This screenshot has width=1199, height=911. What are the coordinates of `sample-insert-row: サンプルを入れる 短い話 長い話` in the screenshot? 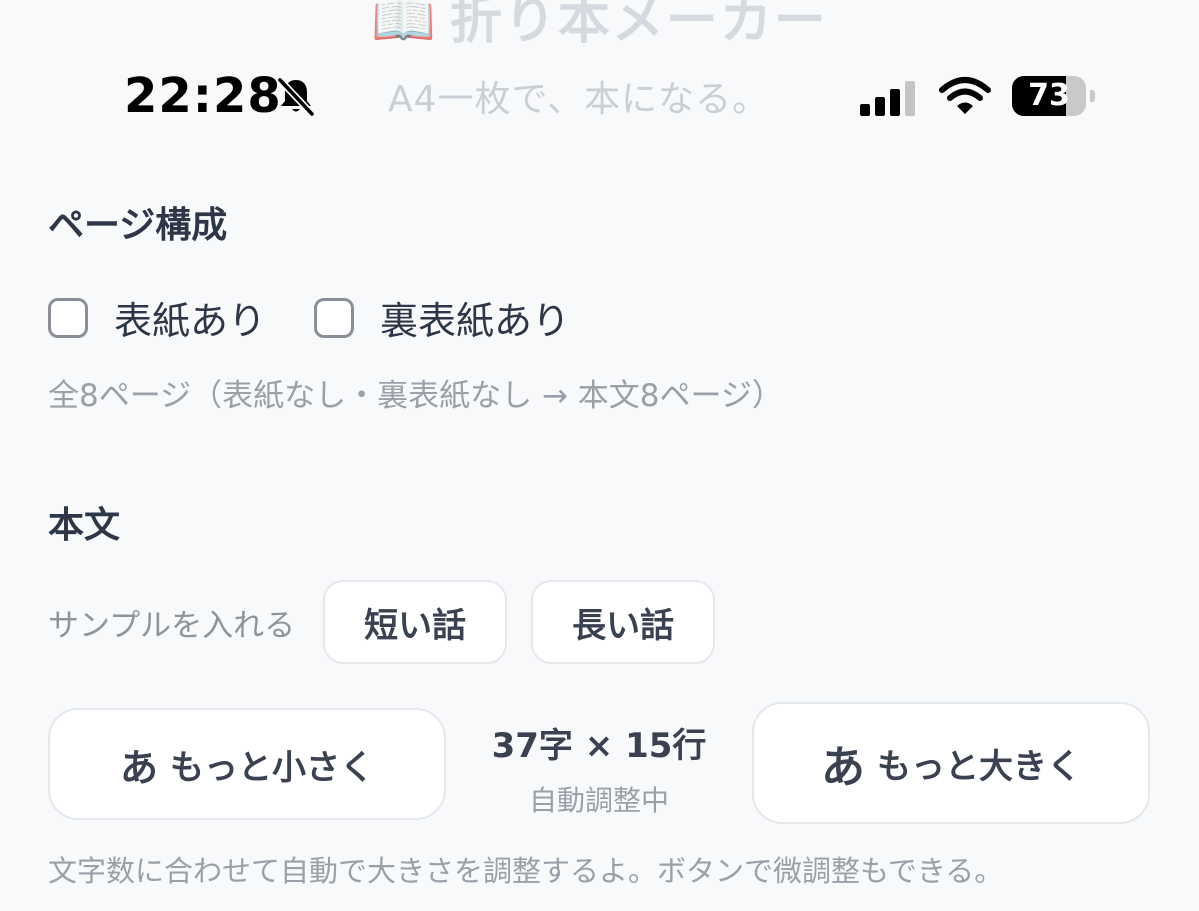 It's located at (393, 622).